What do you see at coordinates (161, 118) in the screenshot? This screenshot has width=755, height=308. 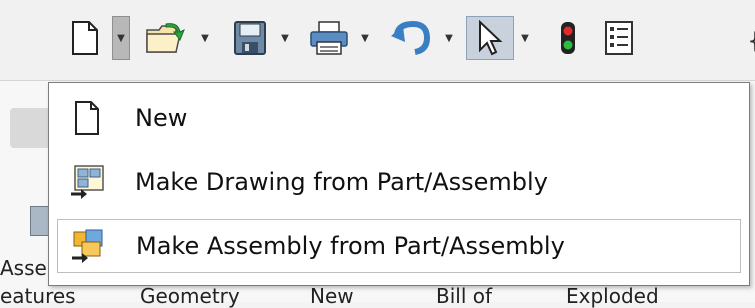 I see `menu-item-label: New` at bounding box center [161, 118].